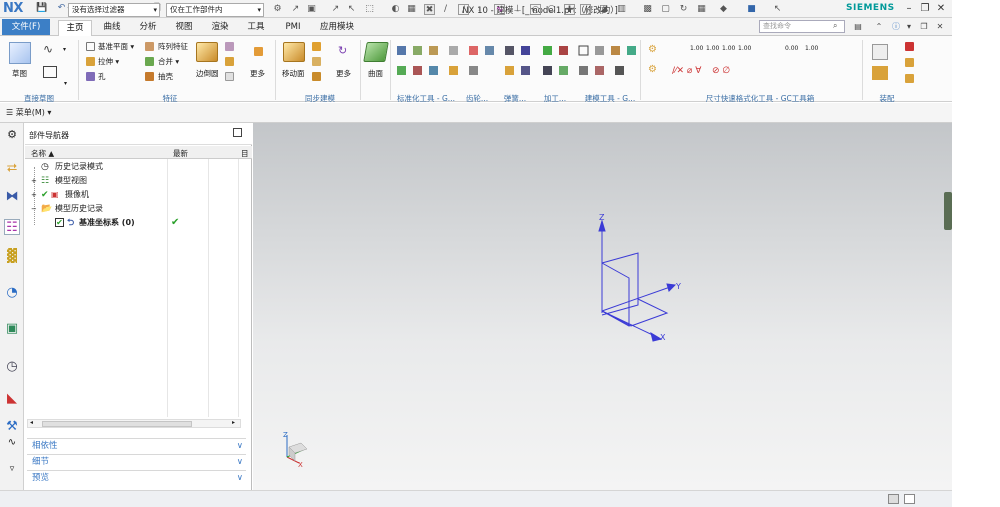  What do you see at coordinates (256, 28) in the screenshot?
I see `tab-tools: 工具` at bounding box center [256, 28].